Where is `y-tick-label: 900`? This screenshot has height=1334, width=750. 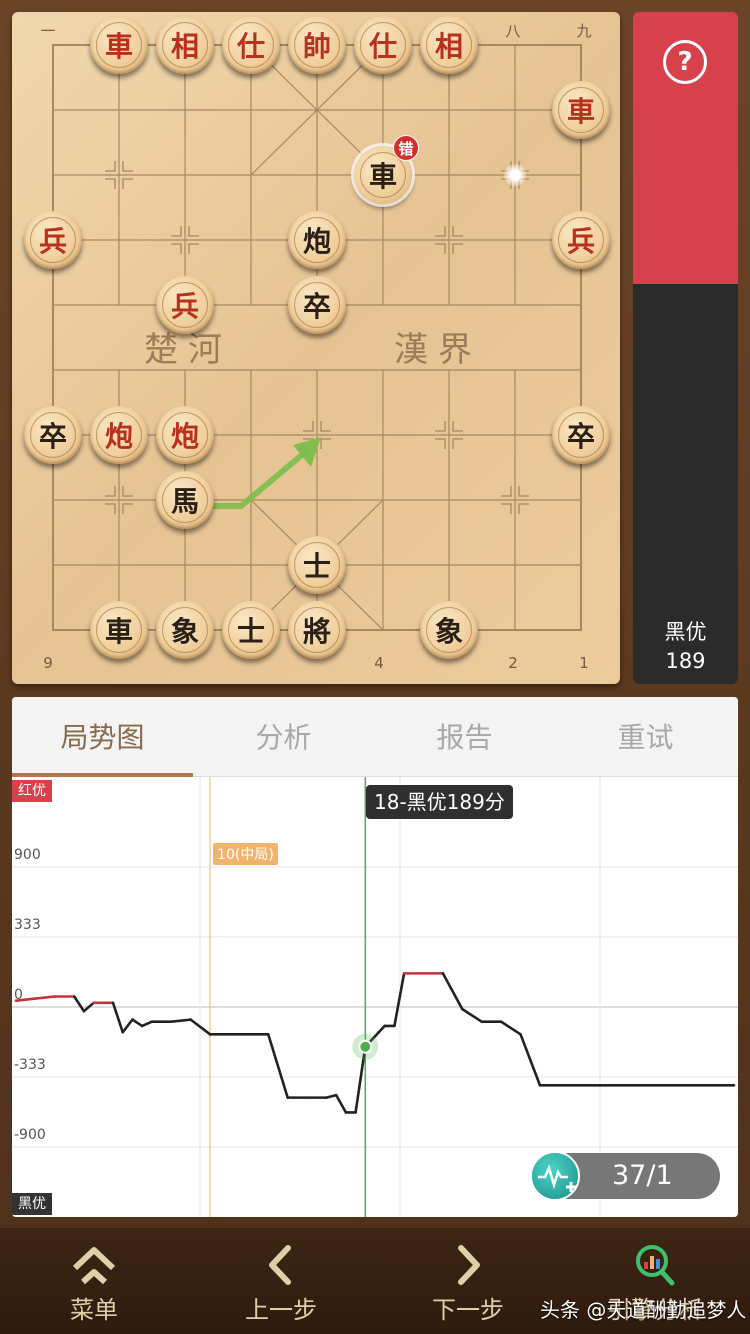
y-tick-label: 900 is located at coordinates (27, 855).